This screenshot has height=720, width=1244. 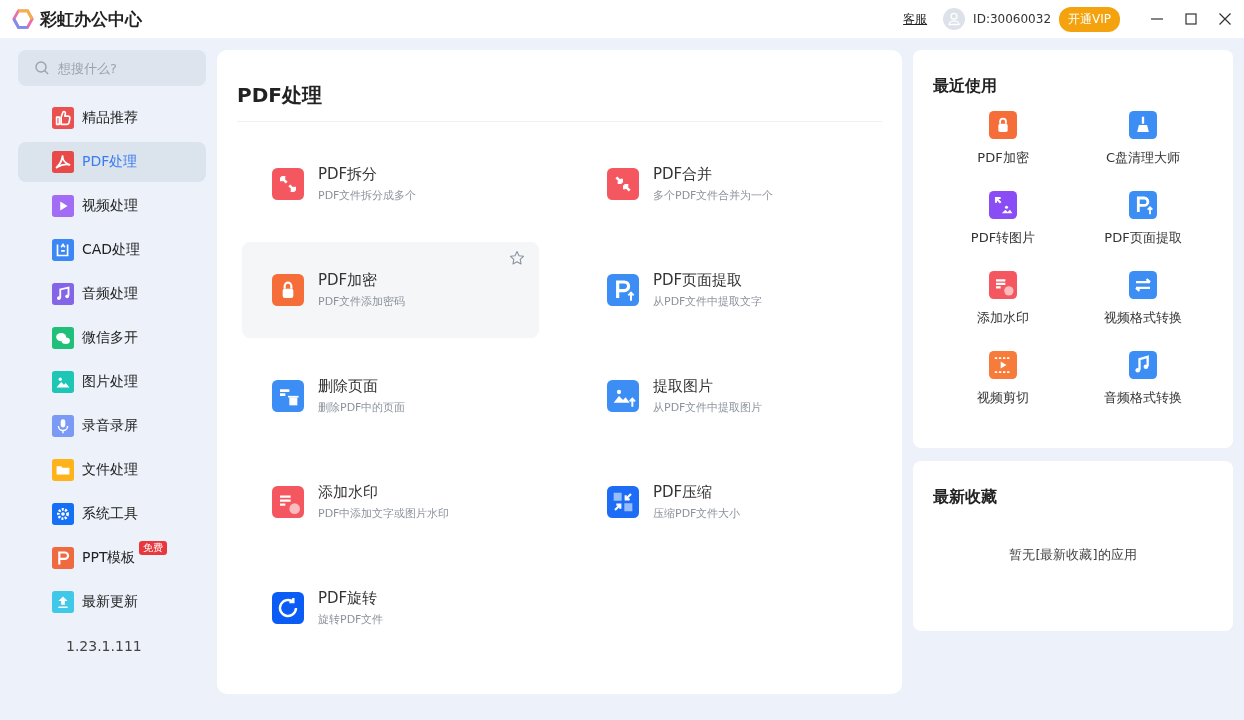 I want to click on empty-message: 暂无[最新收藏]的应用, so click(x=1073, y=555).